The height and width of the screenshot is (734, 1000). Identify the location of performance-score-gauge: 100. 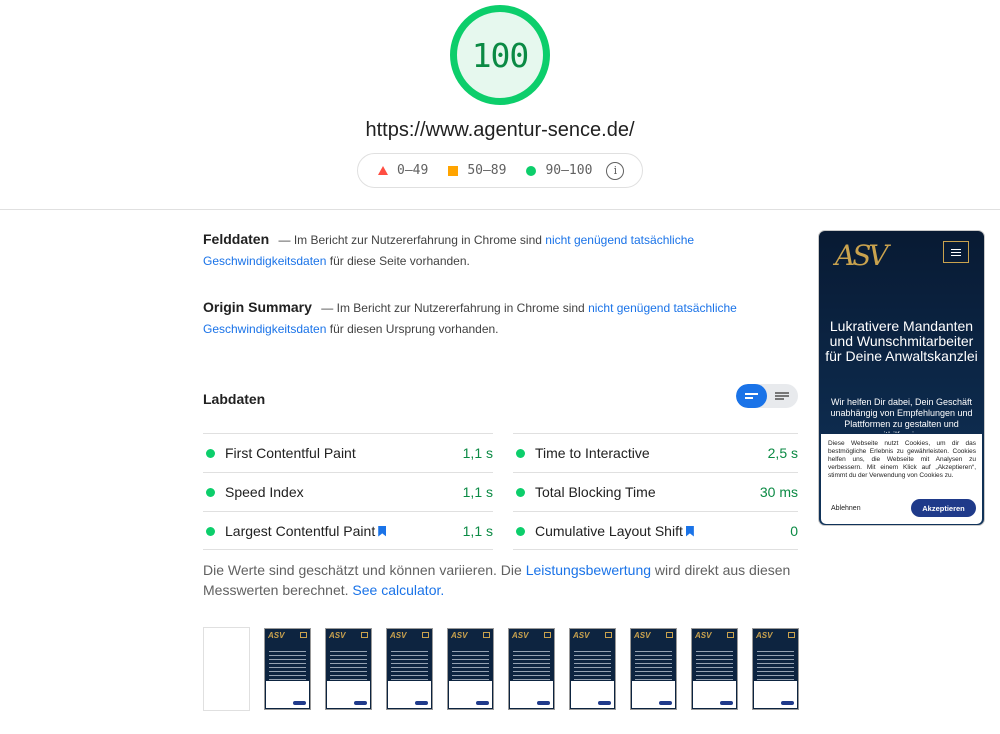
(500, 55).